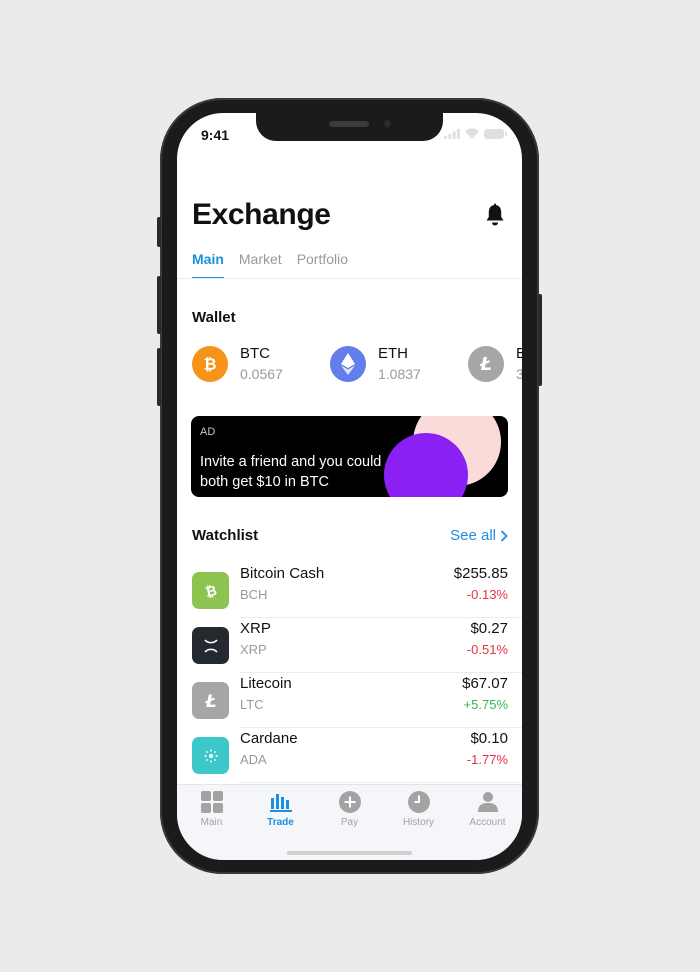 The height and width of the screenshot is (972, 700). I want to click on clock-icon, so click(418, 802).